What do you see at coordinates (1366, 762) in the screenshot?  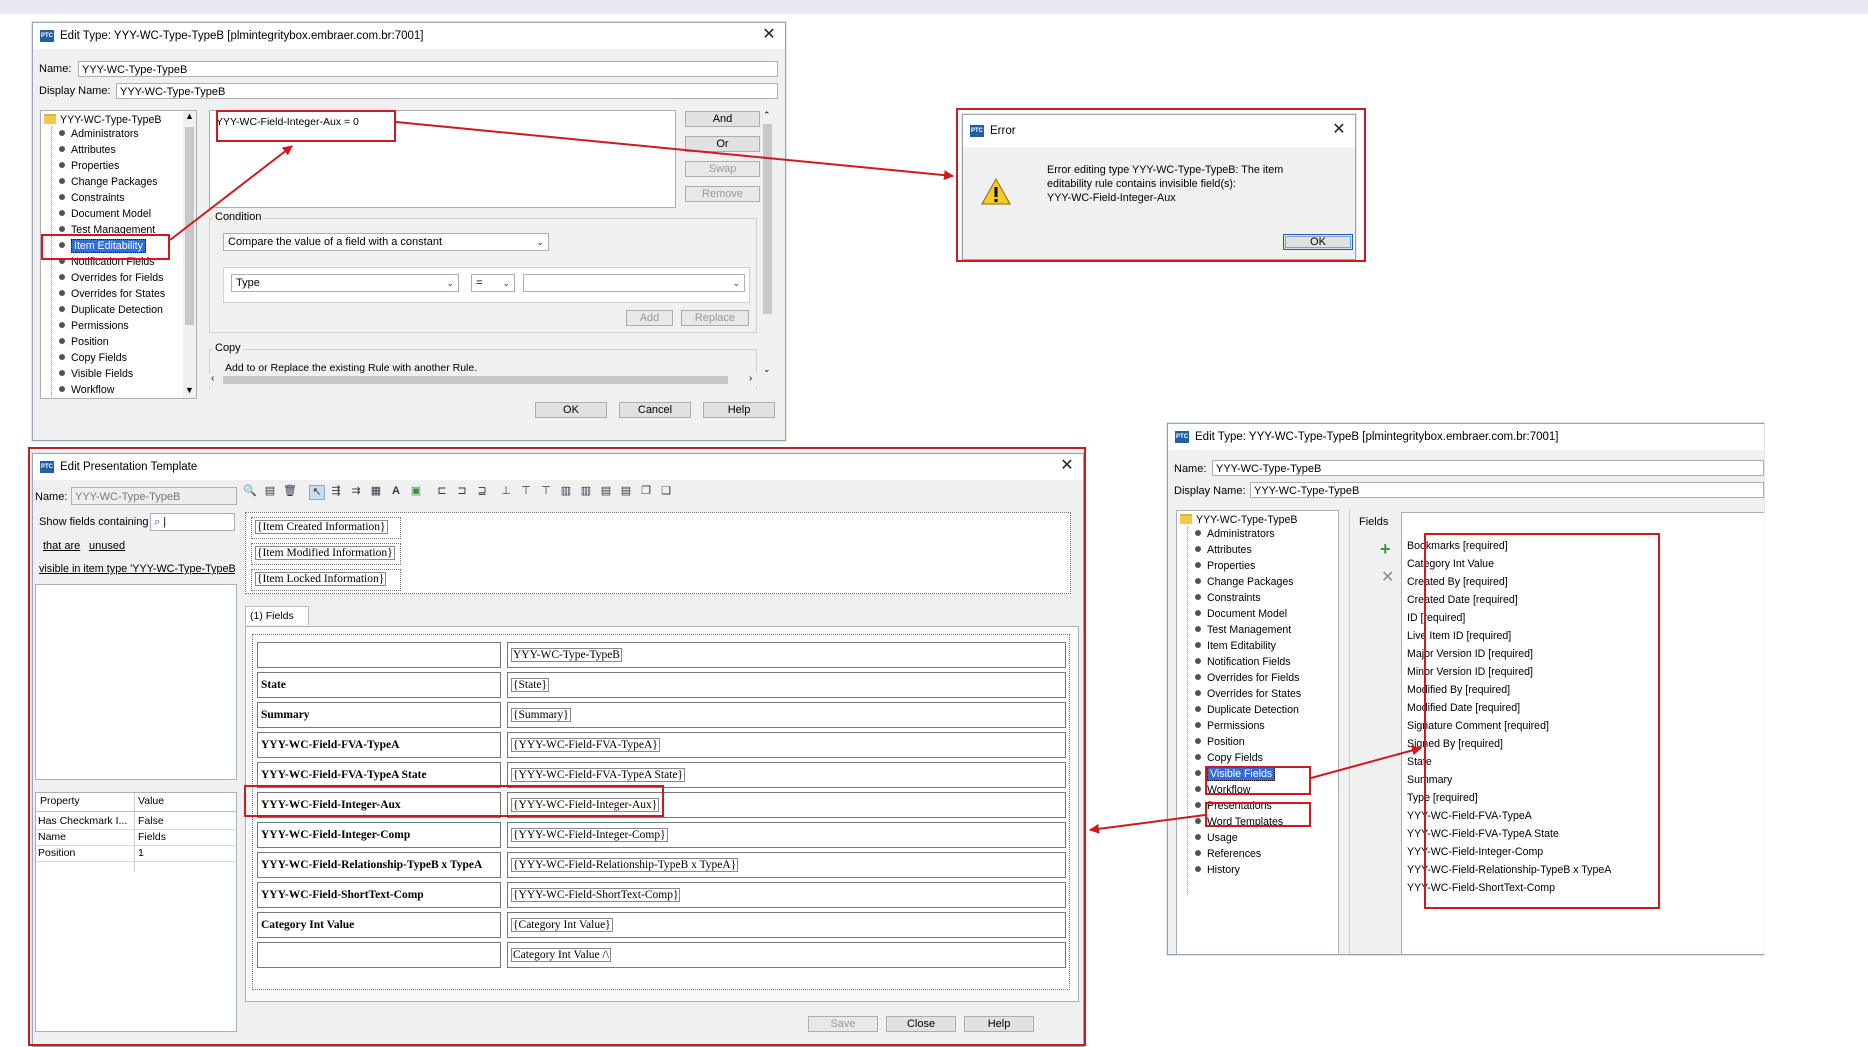 I see `arrow-visible-fields-to-list` at bounding box center [1366, 762].